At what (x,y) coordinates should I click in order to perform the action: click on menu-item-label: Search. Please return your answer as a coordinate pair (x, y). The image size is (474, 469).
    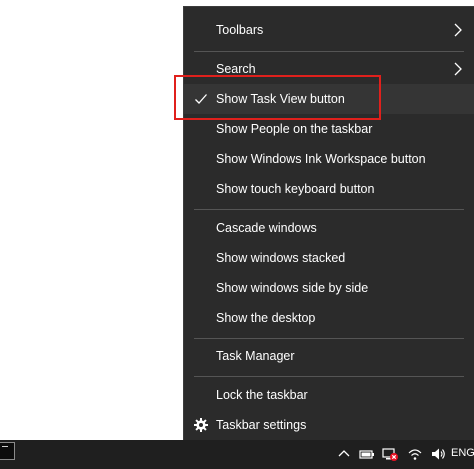
    Looking at the image, I should click on (236, 69).